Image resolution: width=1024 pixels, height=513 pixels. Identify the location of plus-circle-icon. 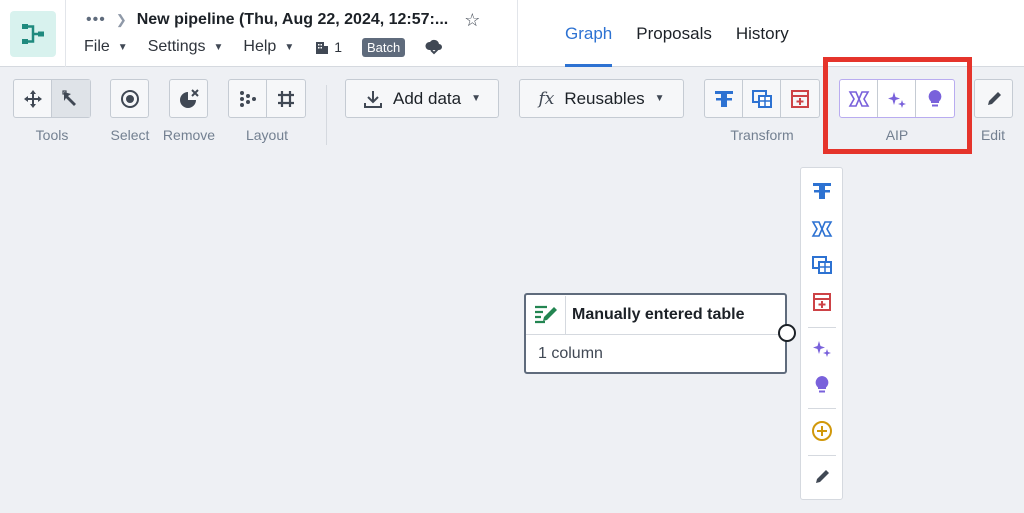
(822, 431).